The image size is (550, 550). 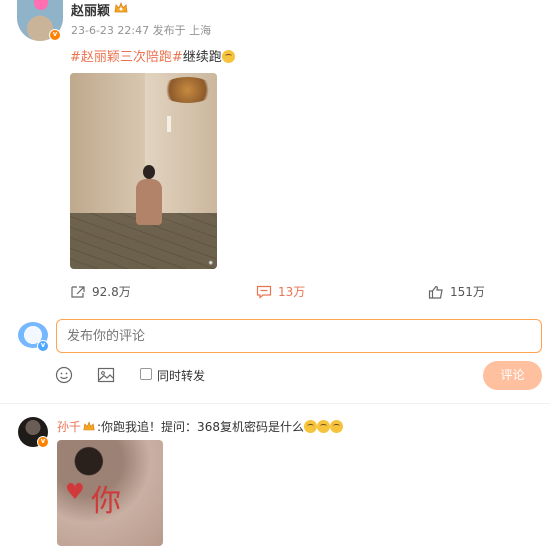 I want to click on commenter-name: 孙千, so click(x=69, y=427).